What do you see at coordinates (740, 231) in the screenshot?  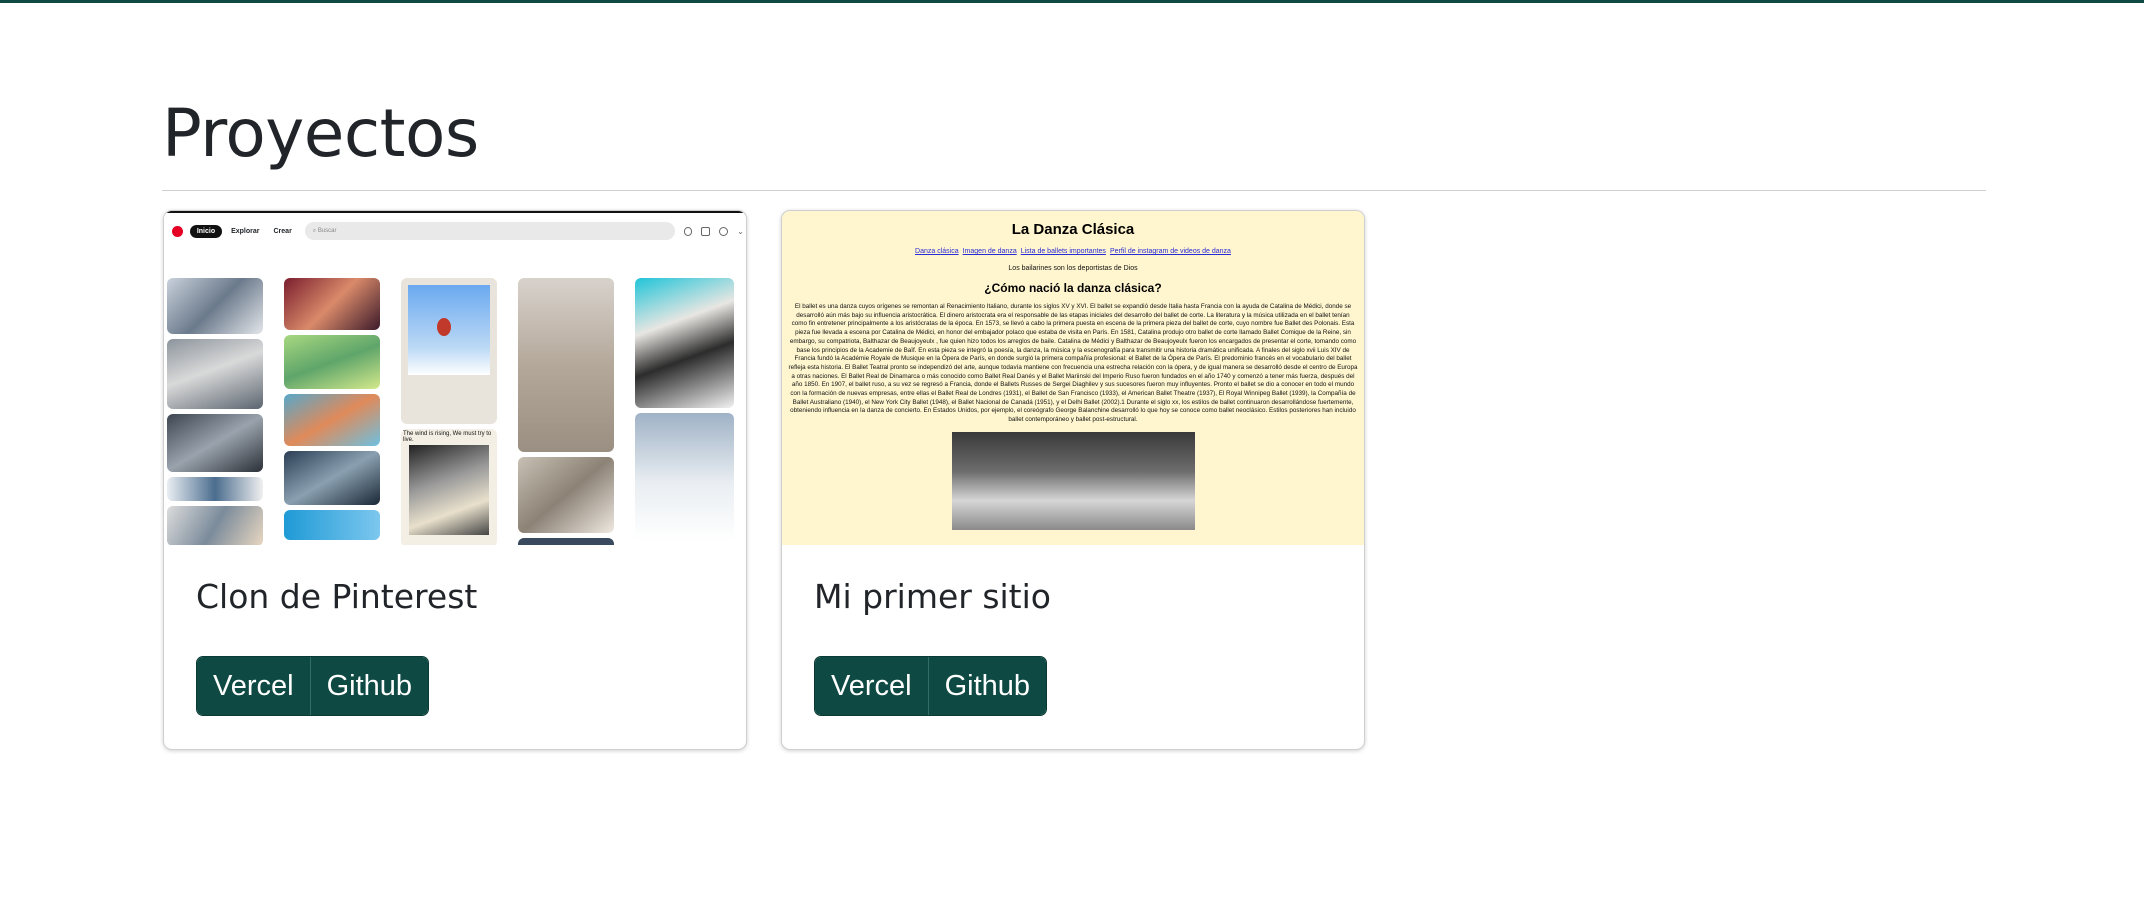 I see `chevron-down-icon: ⌄` at bounding box center [740, 231].